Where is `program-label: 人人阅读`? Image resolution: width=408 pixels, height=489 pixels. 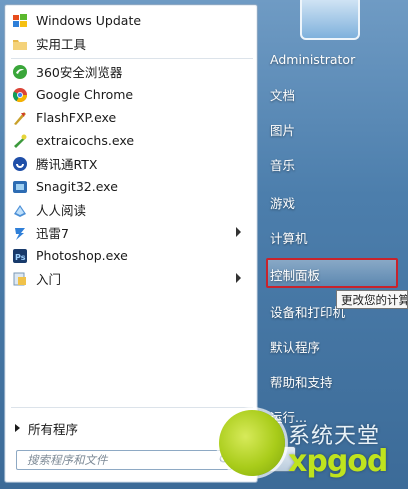
program-label: 人人阅读 is located at coordinates (61, 210).